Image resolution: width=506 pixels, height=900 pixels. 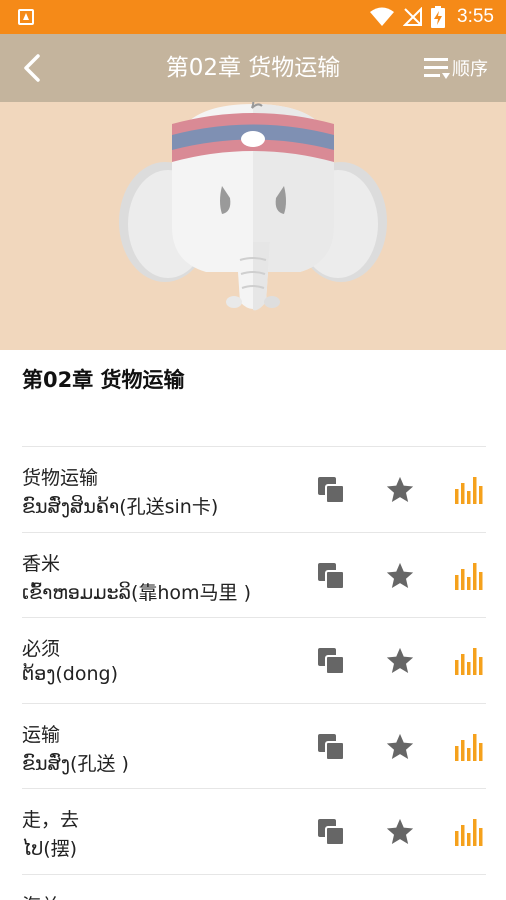 I want to click on wifi-icon, so click(x=382, y=16).